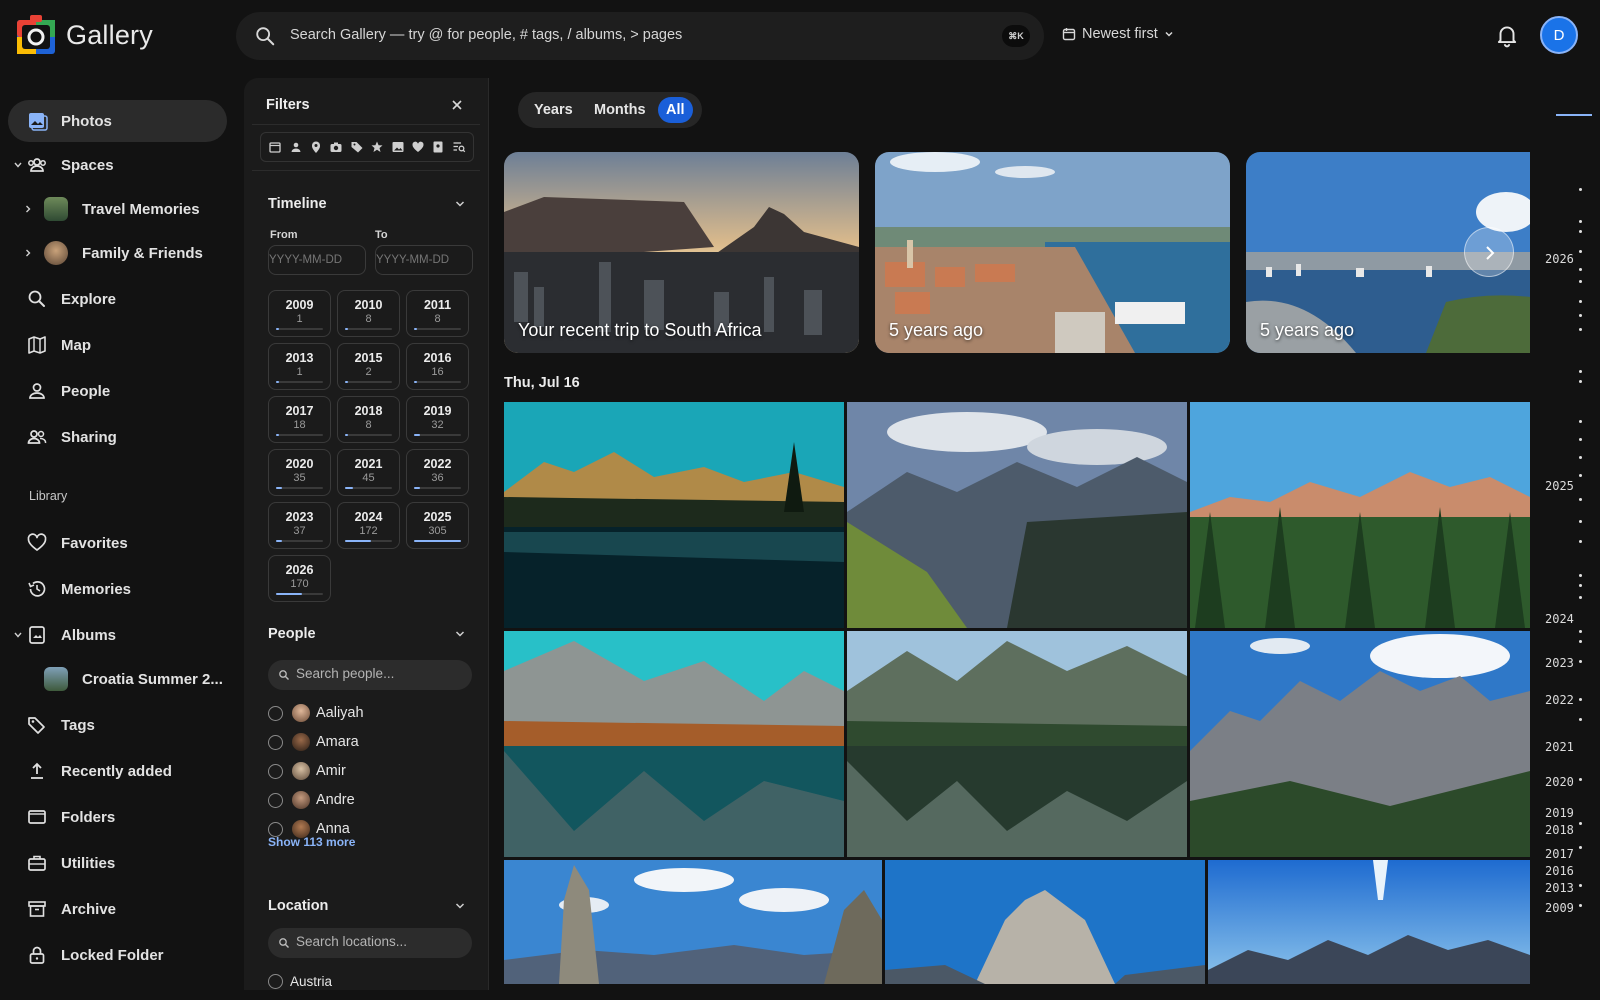 The width and height of the screenshot is (1600, 1000). I want to click on person-filter-icon, so click(296, 147).